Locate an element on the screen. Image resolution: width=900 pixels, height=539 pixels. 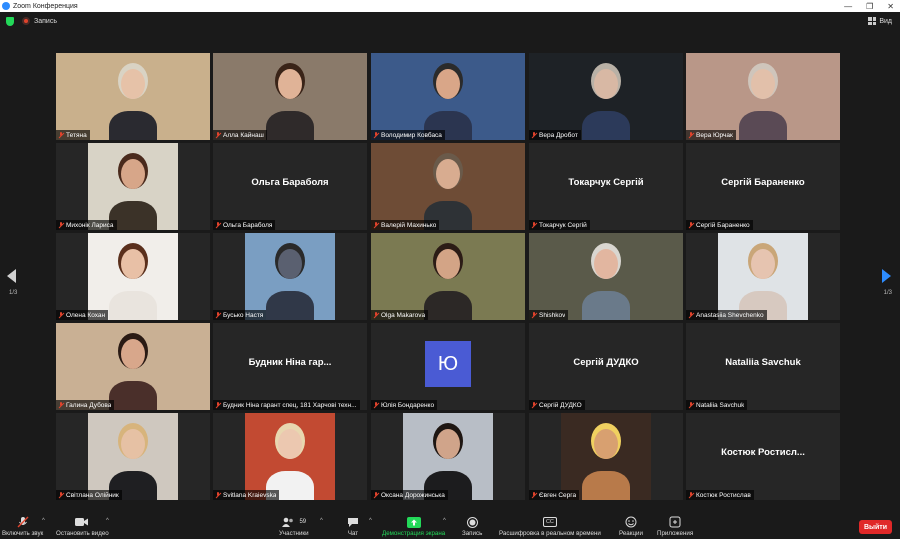
participant-name: Сергій ДУДКО is located at coordinates (560, 405).